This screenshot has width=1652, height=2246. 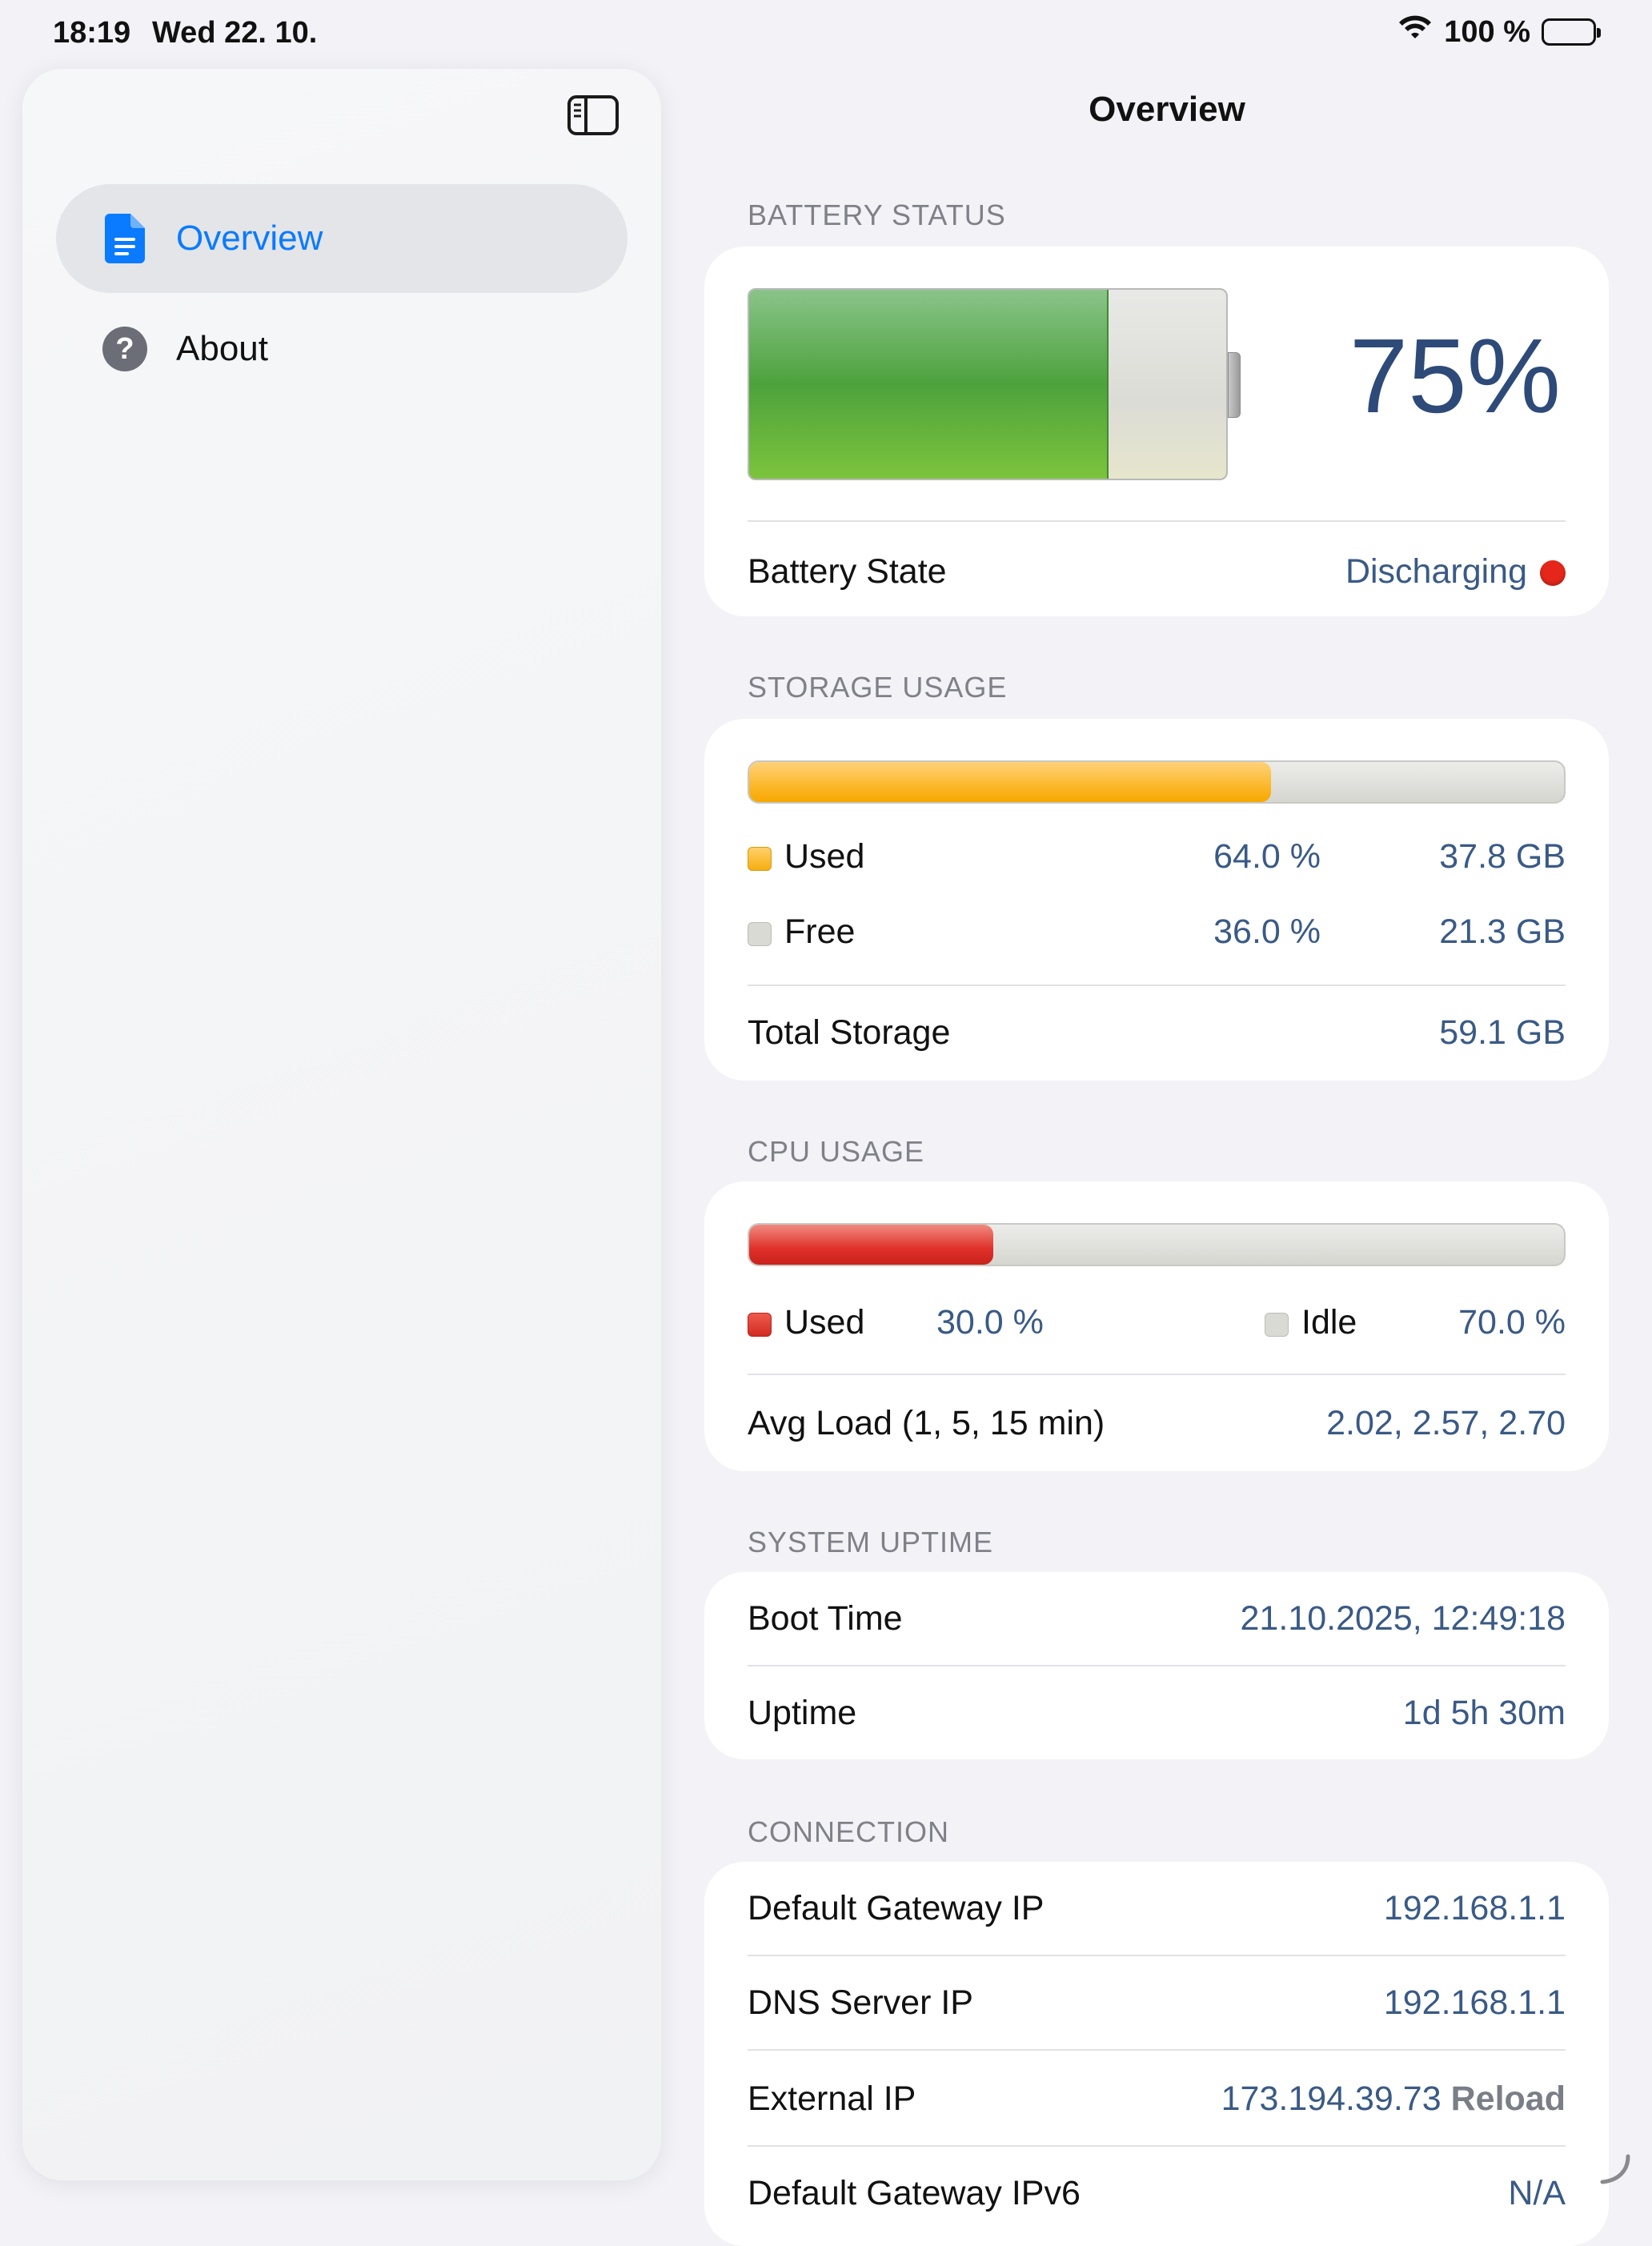 I want to click on boot-time-value: 21.10.2025, 12:49:18, so click(x=1403, y=1618).